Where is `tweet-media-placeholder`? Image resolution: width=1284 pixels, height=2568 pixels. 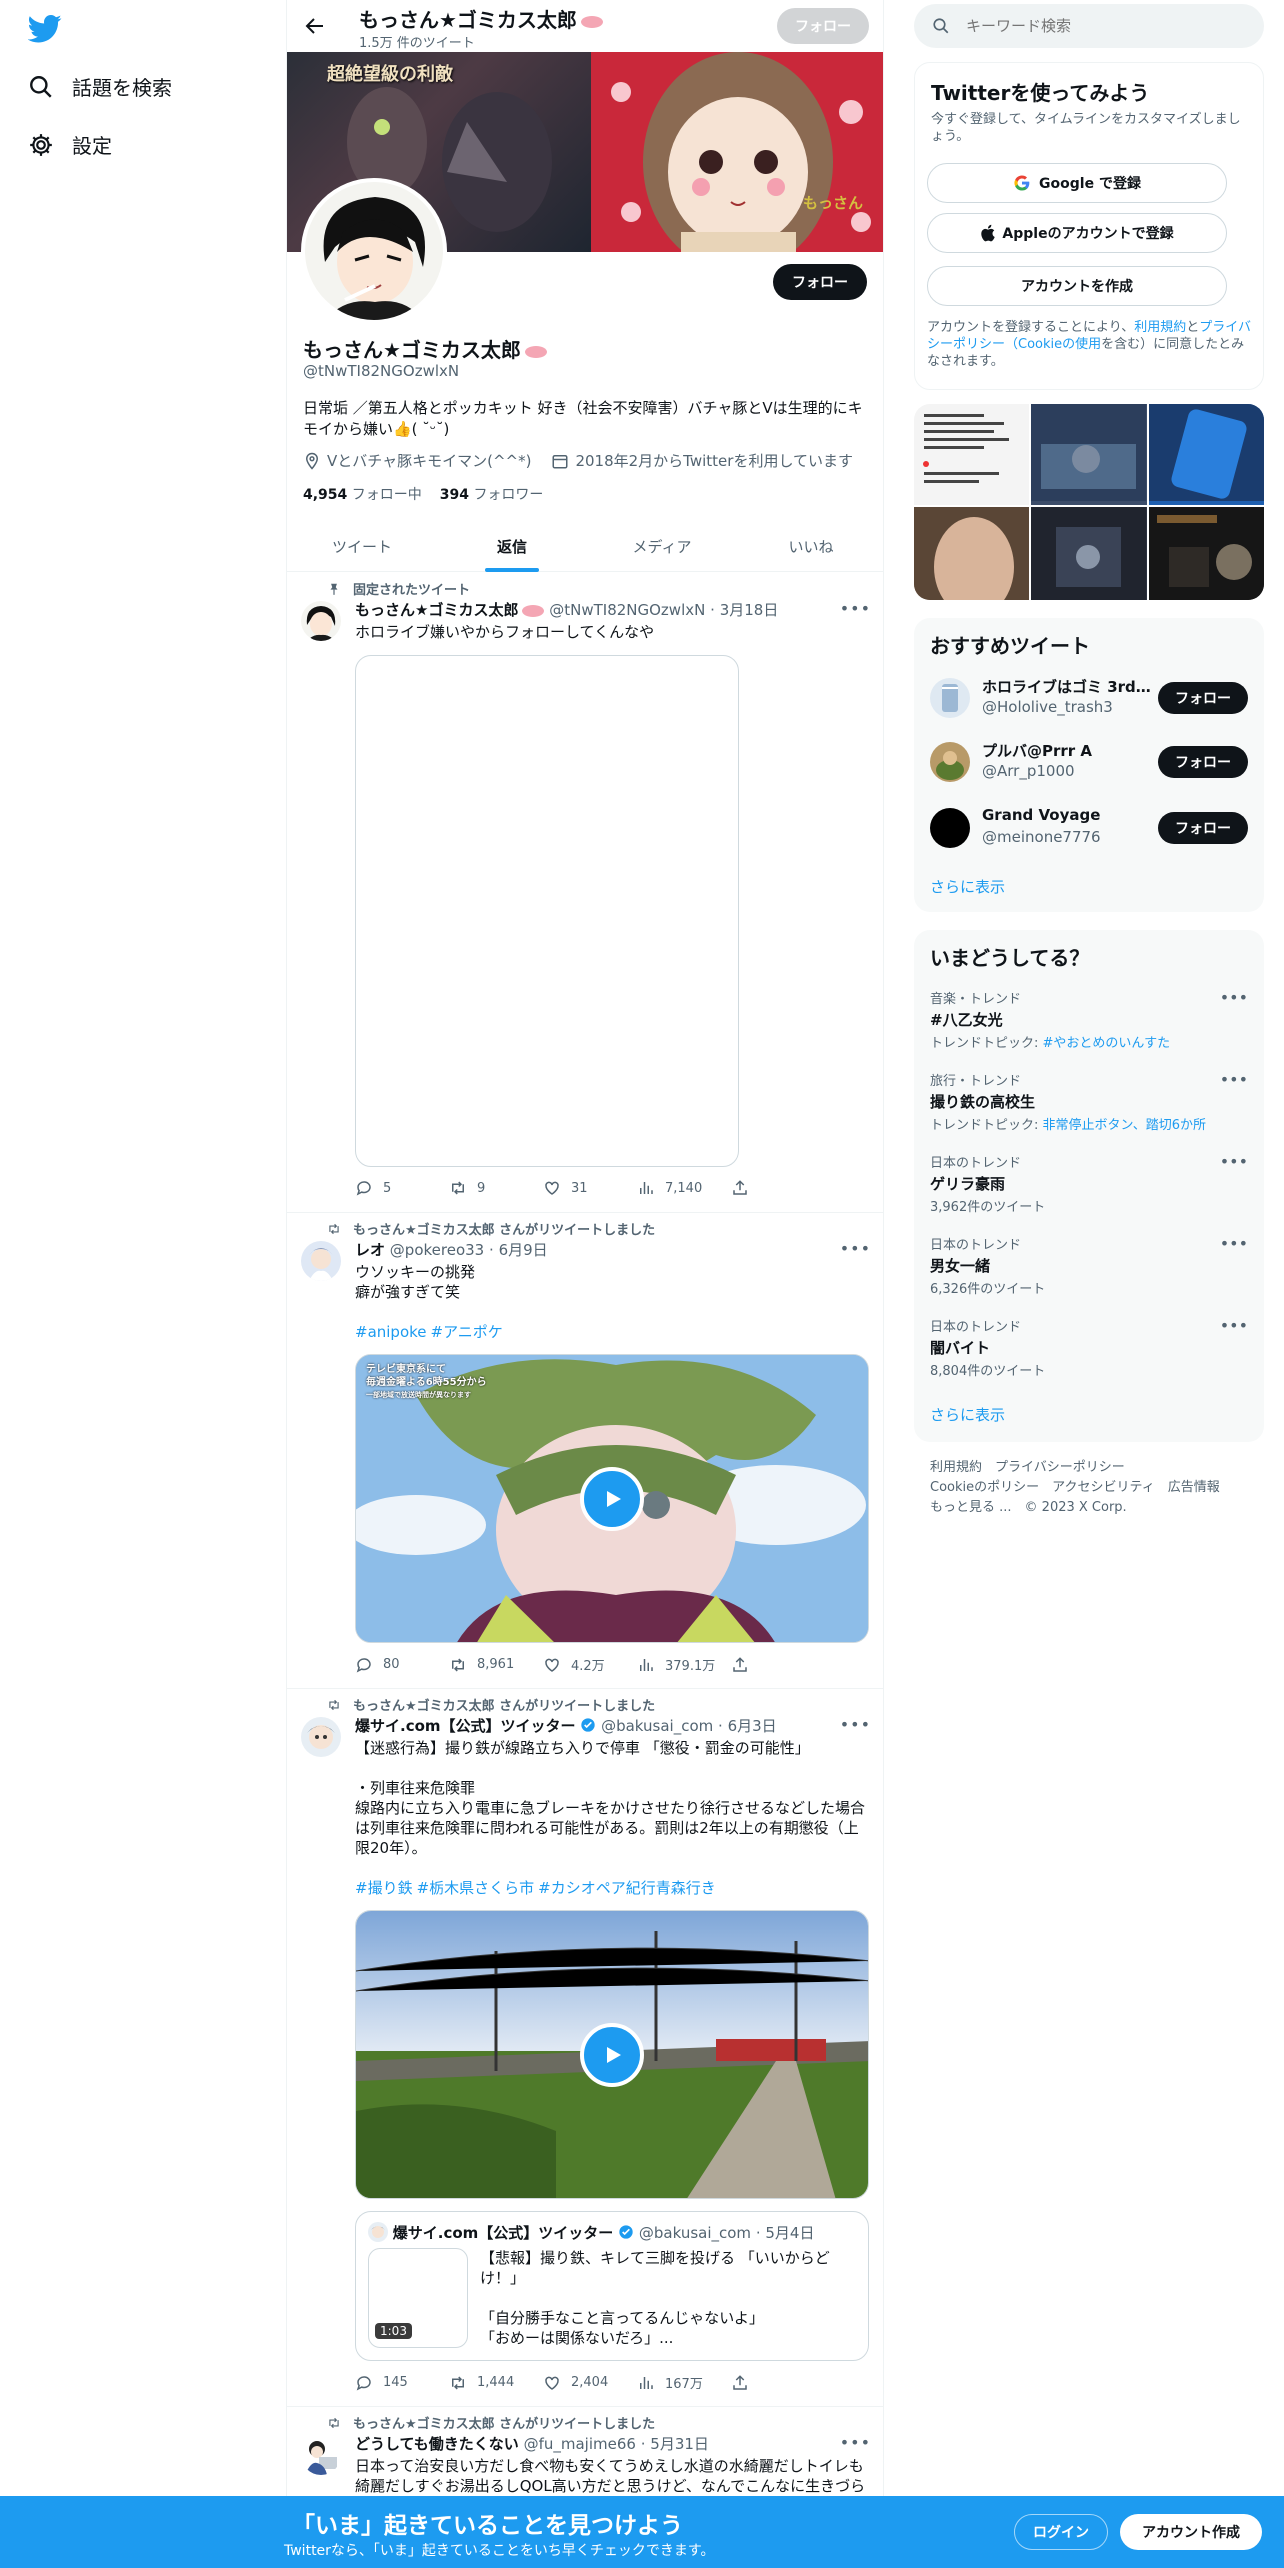 tweet-media-placeholder is located at coordinates (547, 911).